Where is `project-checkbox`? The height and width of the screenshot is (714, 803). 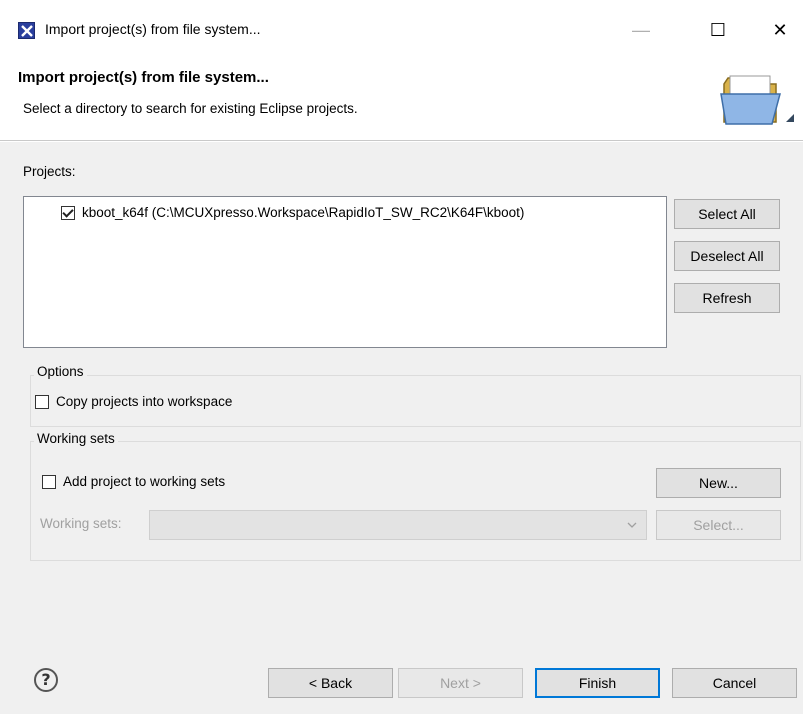
project-checkbox is located at coordinates (68, 212).